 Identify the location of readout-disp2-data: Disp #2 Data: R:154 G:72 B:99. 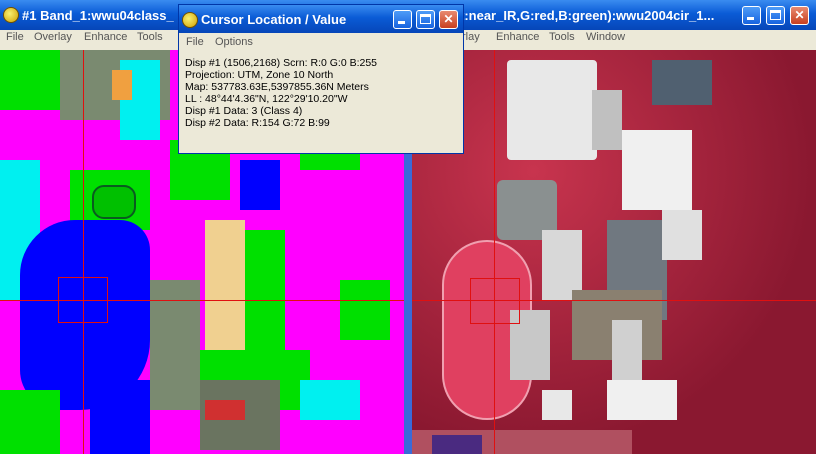
(257, 123).